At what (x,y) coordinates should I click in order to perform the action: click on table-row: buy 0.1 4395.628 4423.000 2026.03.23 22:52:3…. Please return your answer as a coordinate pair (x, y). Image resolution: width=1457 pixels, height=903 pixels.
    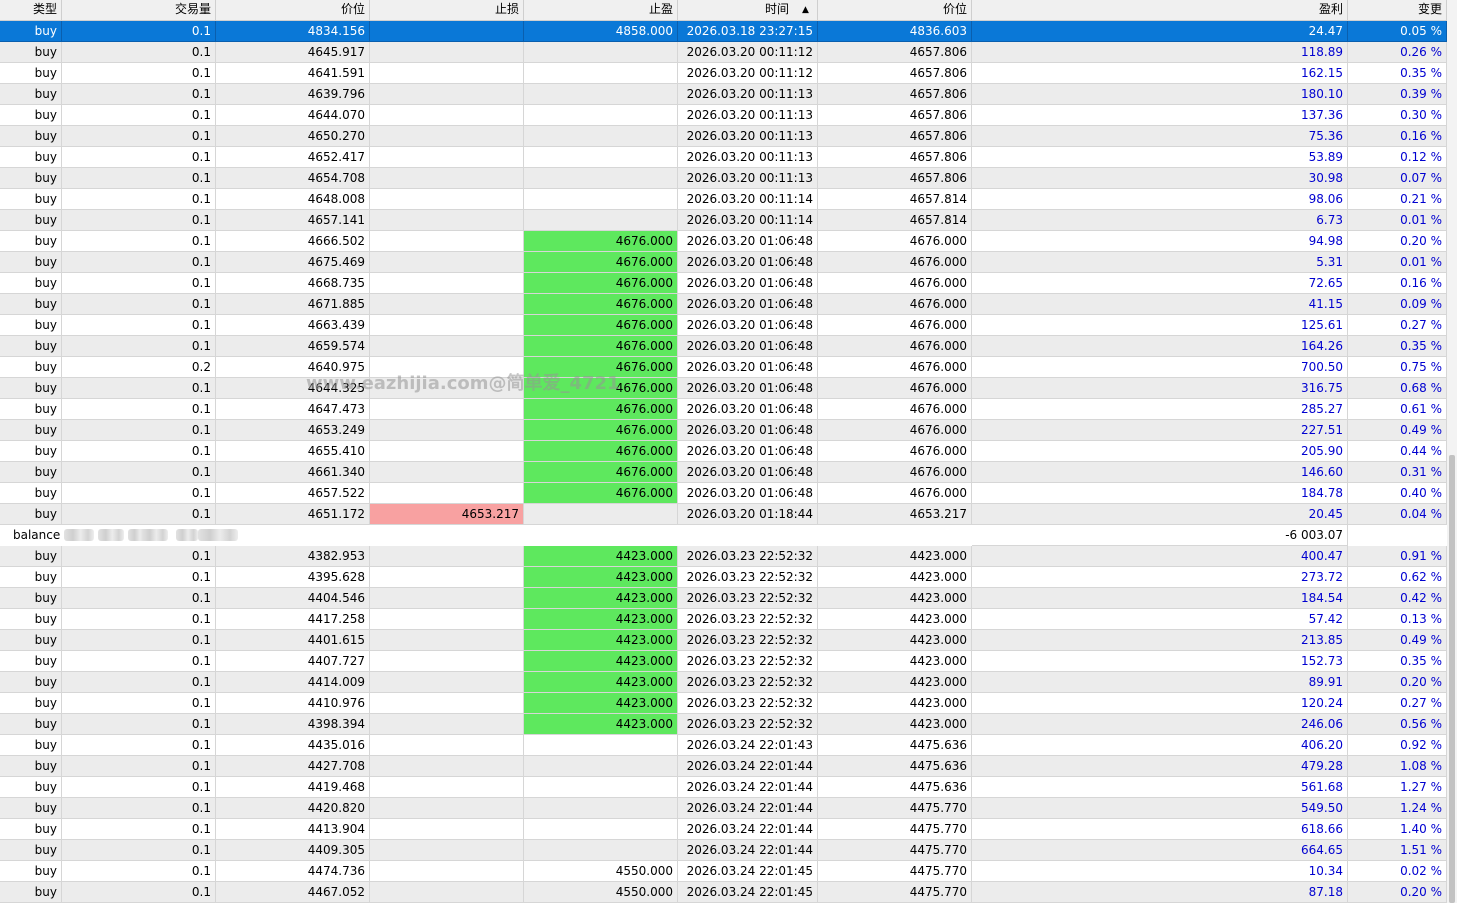
    Looking at the image, I should click on (723, 577).